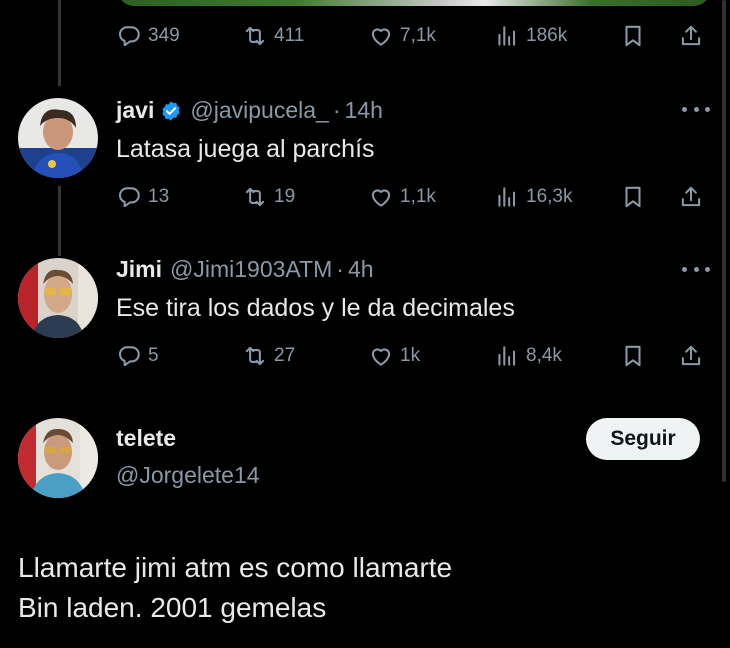 This screenshot has height=648, width=730. I want to click on tweet-action-bar: 13 19 1,1k 16,3k, so click(414, 197).